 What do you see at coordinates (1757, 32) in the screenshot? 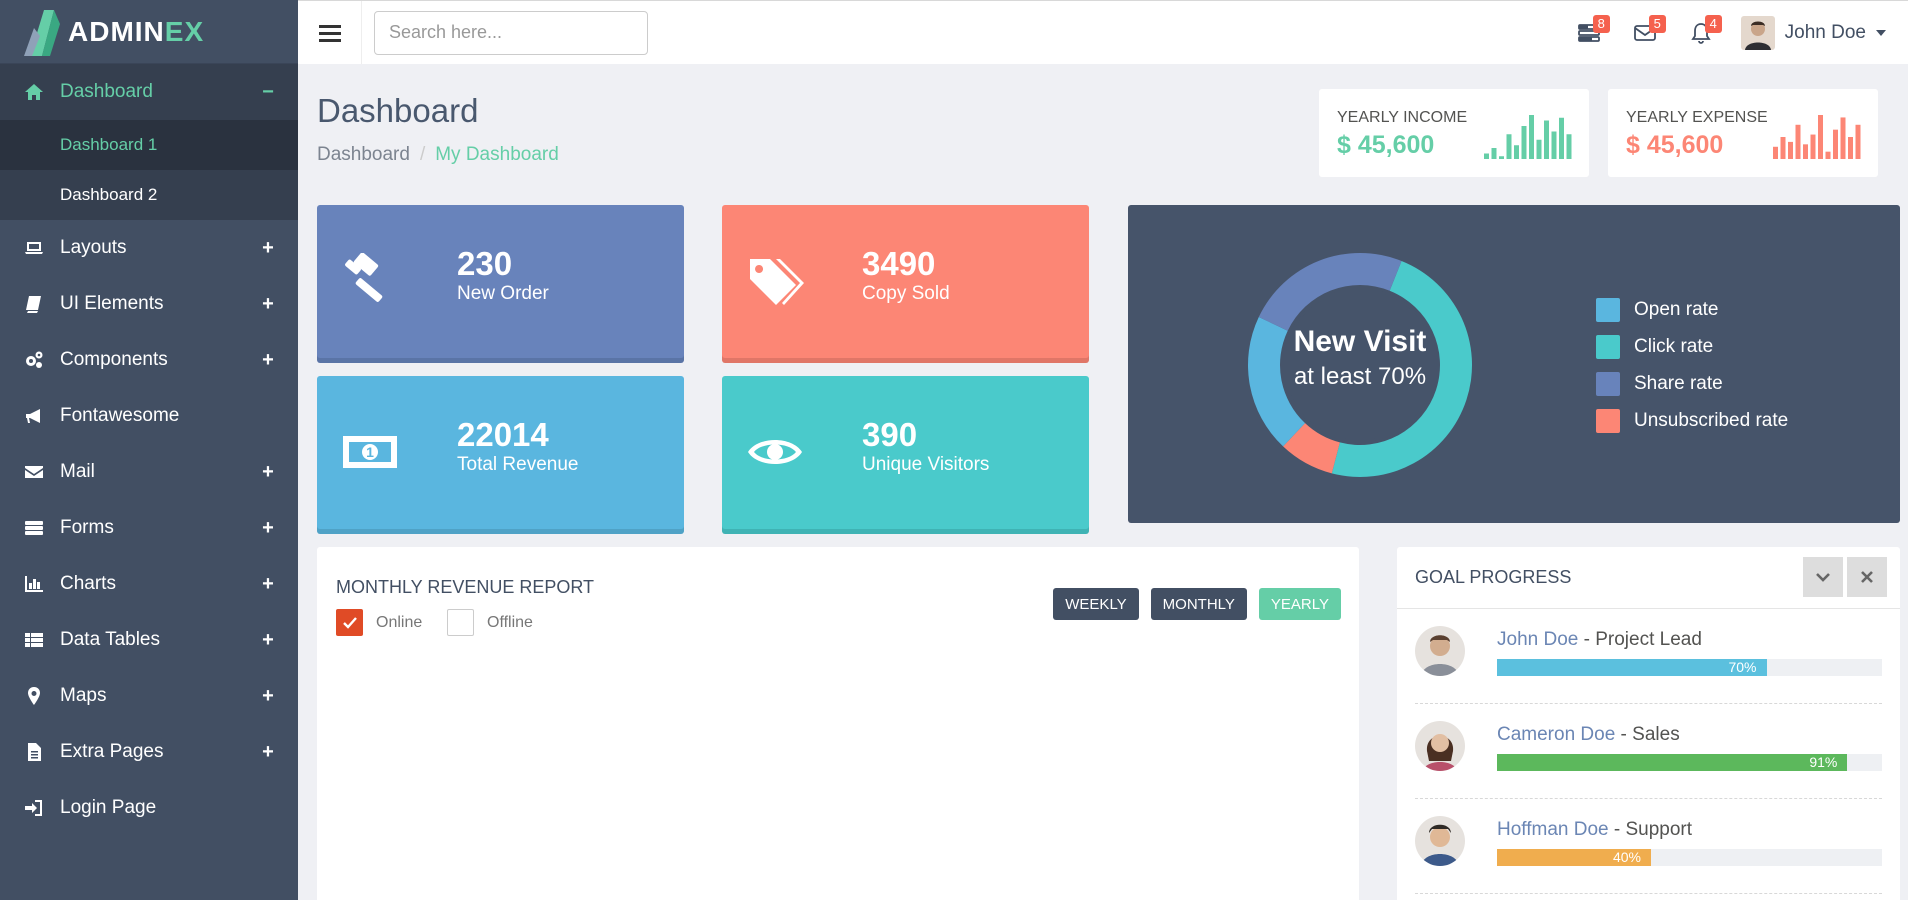
I see `avatar` at bounding box center [1757, 32].